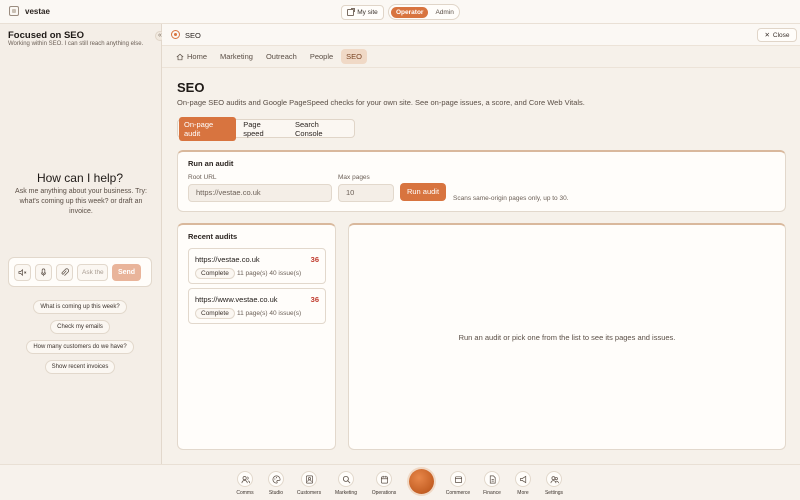 The height and width of the screenshot is (500, 800). What do you see at coordinates (410, 12) in the screenshot?
I see `role-operator-option: Operator` at bounding box center [410, 12].